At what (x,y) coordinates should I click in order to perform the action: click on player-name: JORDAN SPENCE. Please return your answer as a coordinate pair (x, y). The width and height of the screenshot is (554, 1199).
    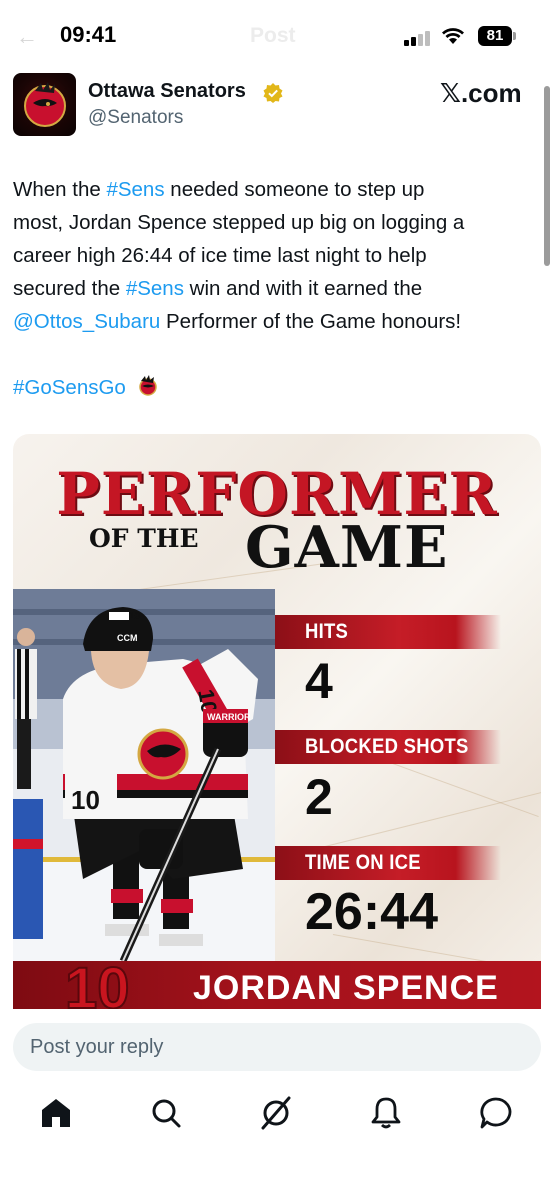
    Looking at the image, I should click on (346, 988).